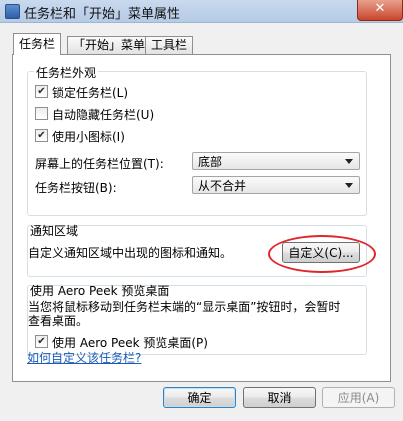  Describe the element at coordinates (109, 45) in the screenshot. I see `tab-start-menu: 「开始」菜单` at that location.